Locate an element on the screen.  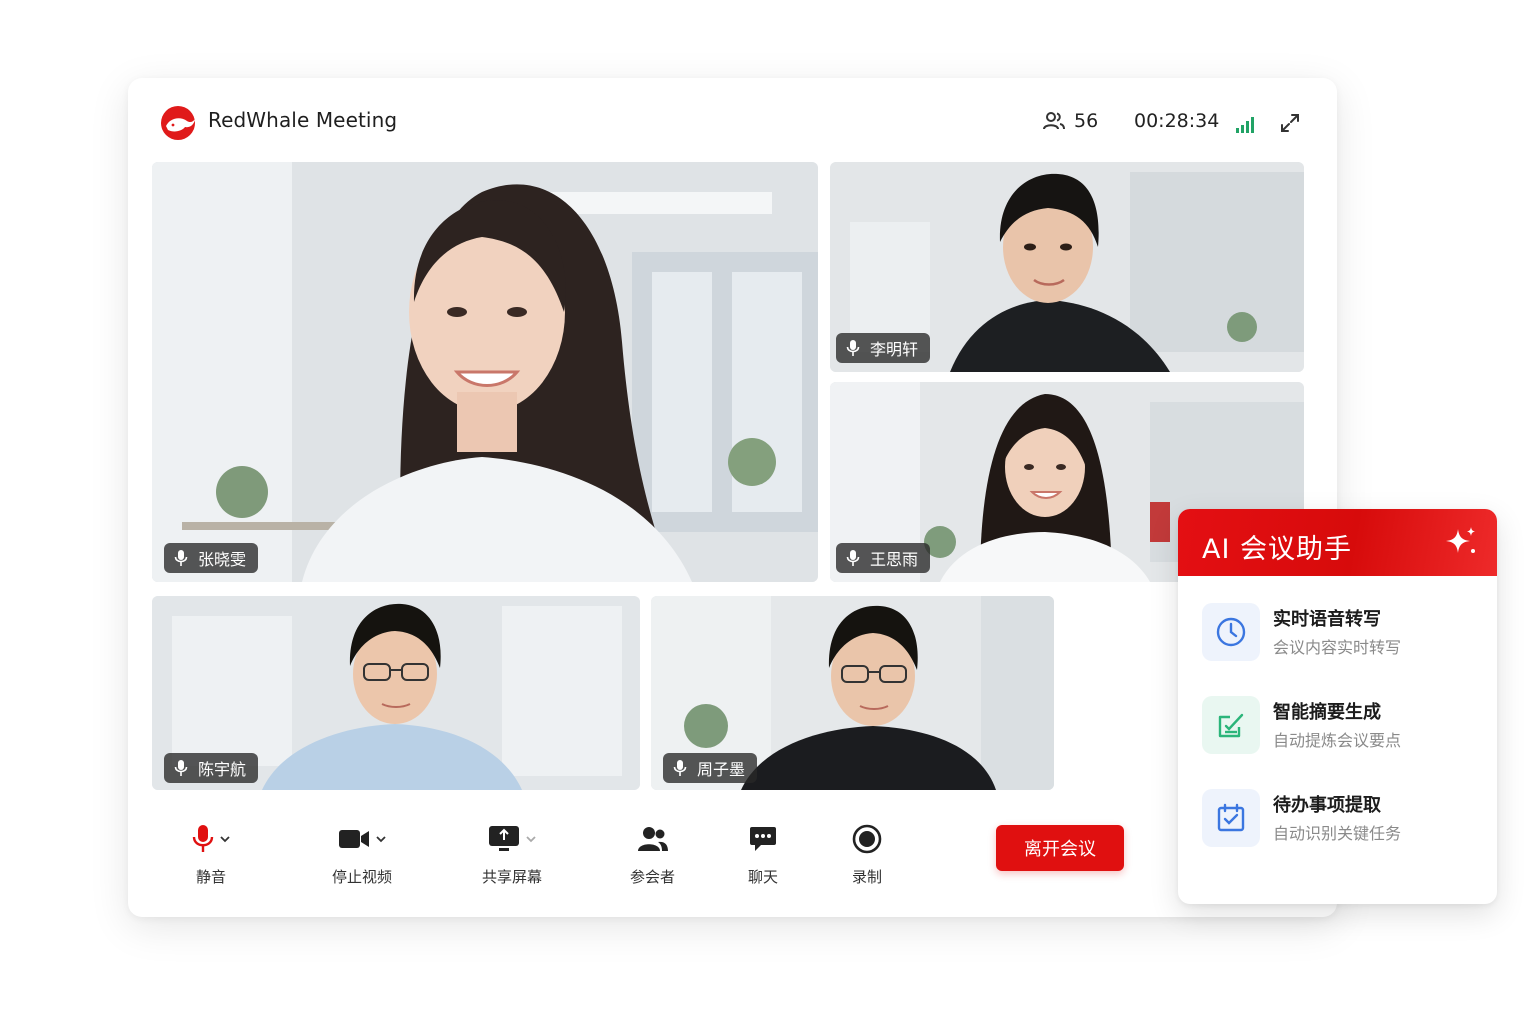
fullscreen-icon is located at coordinates (1290, 123).